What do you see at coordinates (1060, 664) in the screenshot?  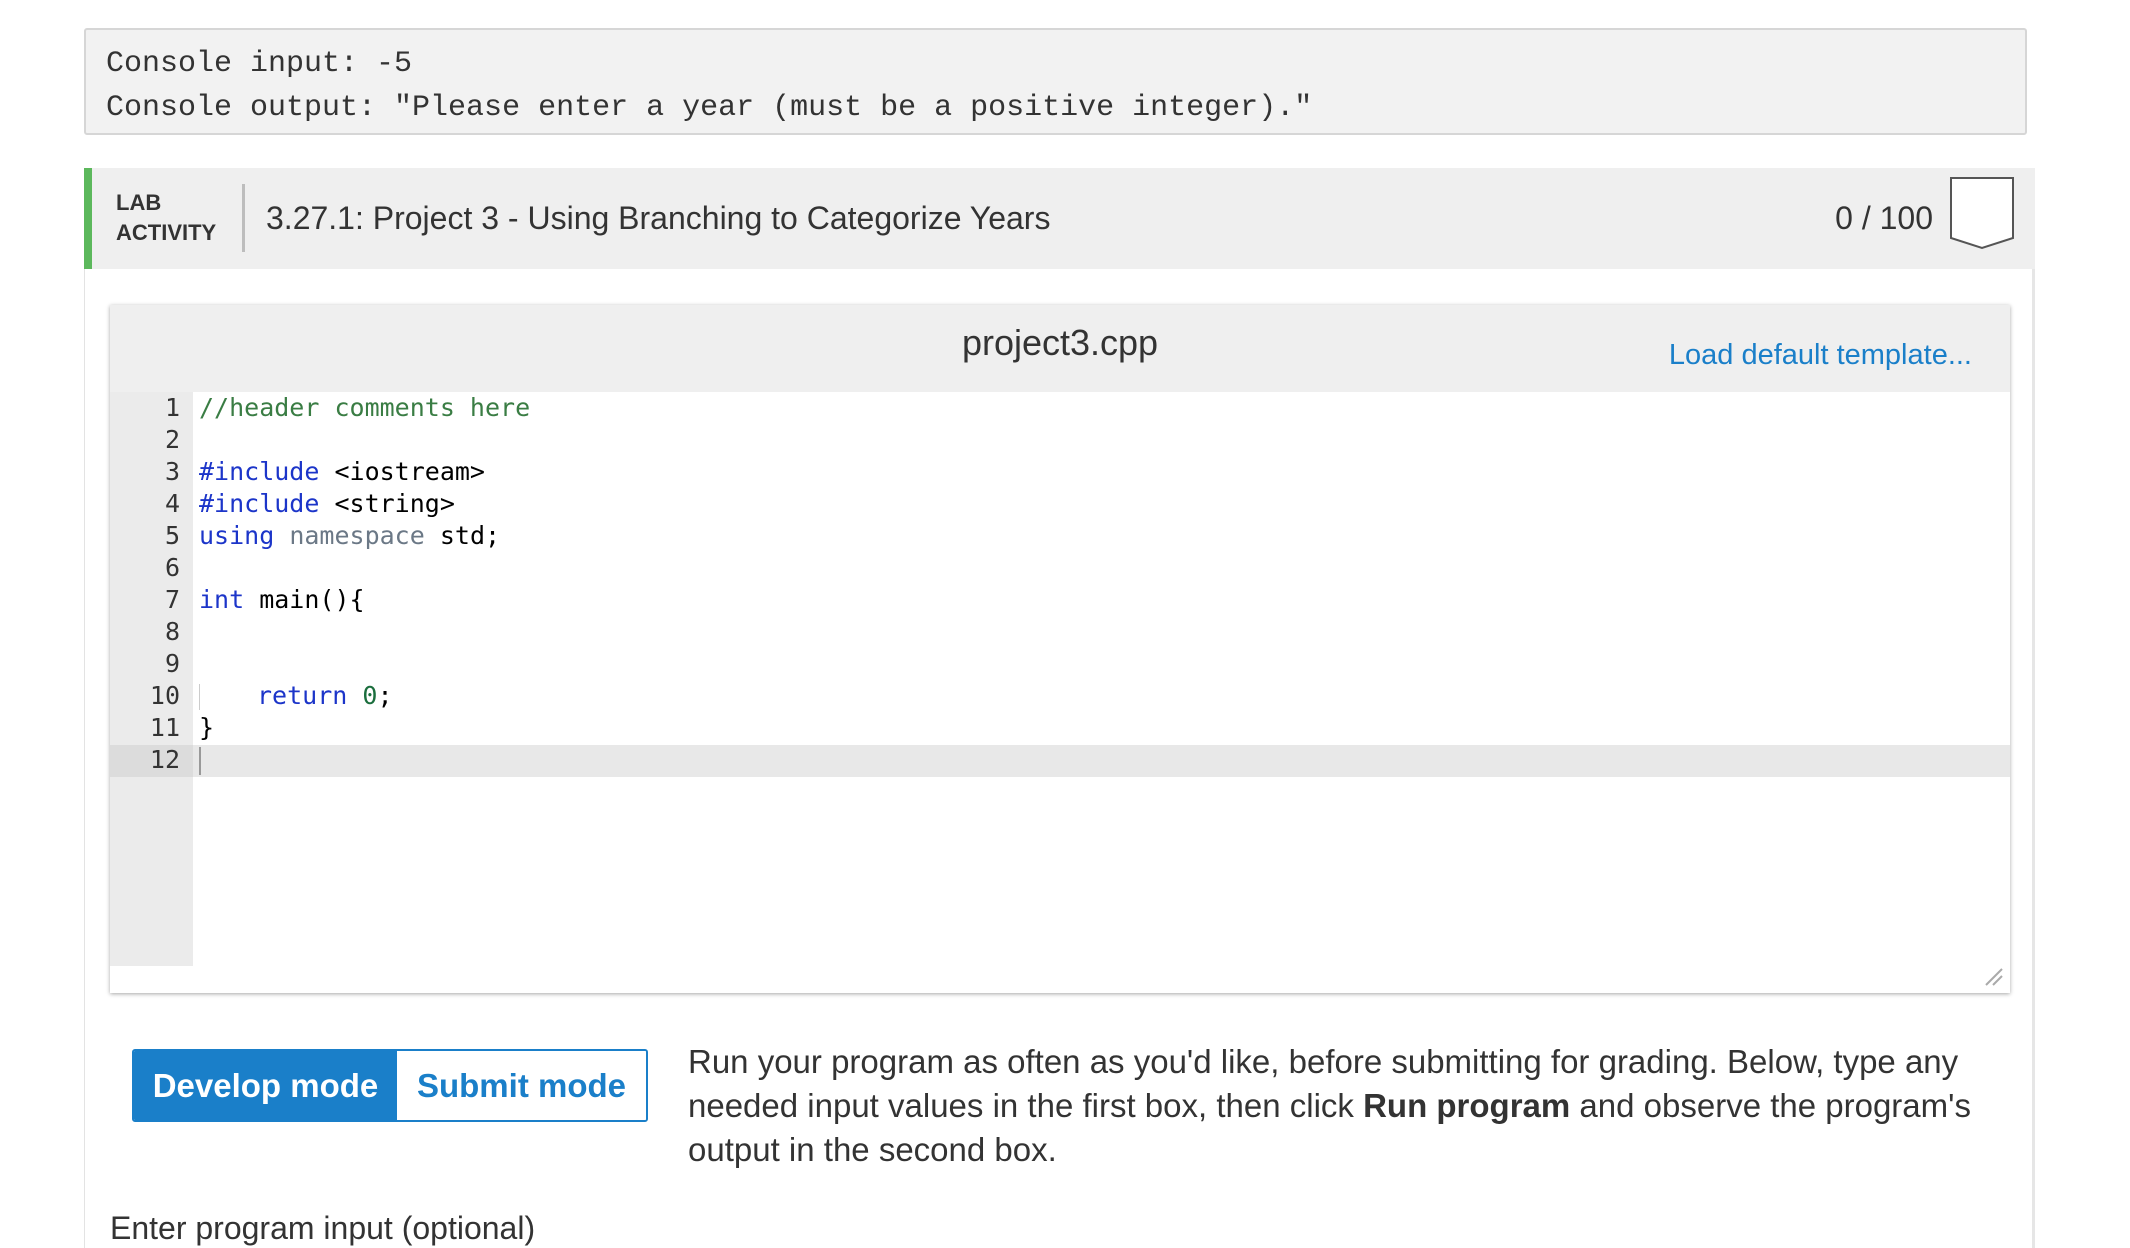 I see `code-line: 9` at bounding box center [1060, 664].